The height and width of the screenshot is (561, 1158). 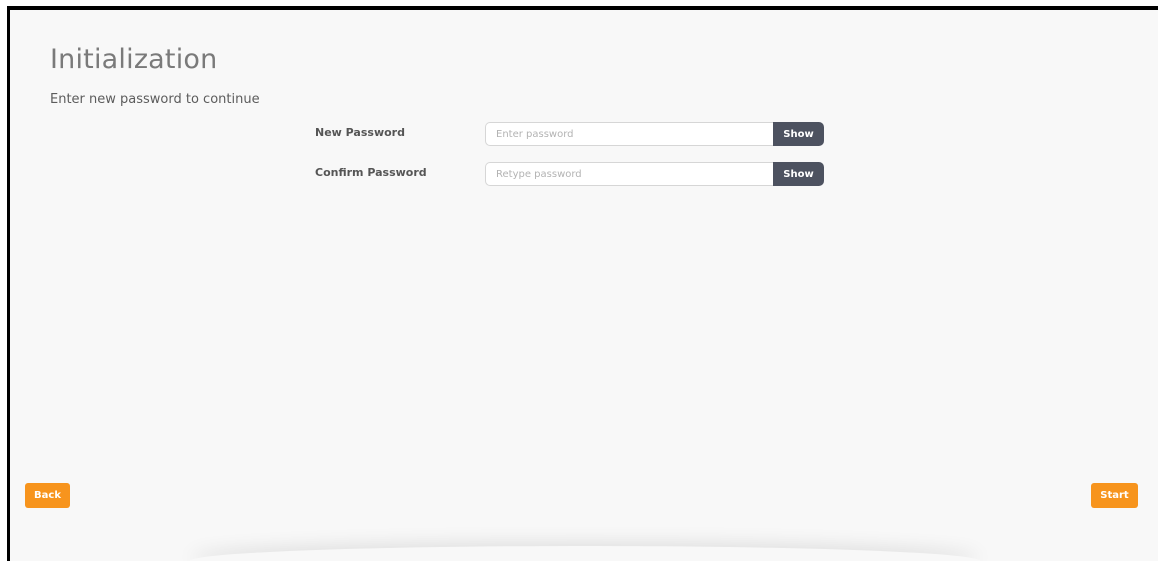 I want to click on new-password-input, so click(x=630, y=134).